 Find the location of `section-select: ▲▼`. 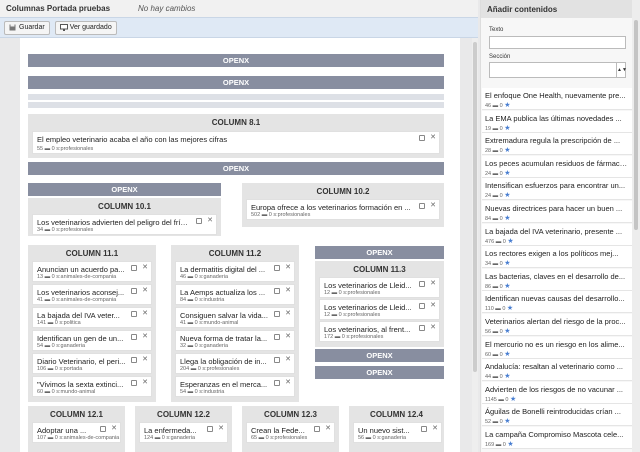

section-select: ▲▼ is located at coordinates (558, 70).